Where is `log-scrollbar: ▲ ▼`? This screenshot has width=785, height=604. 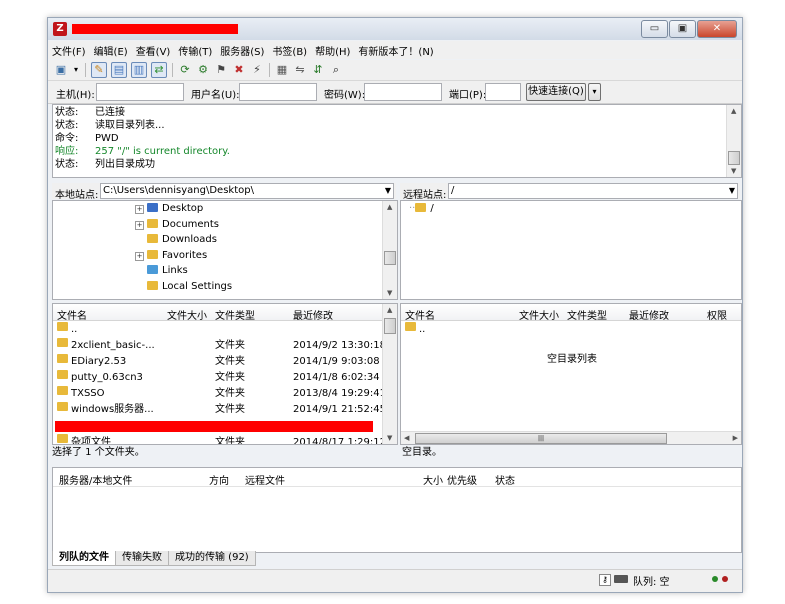
log-scrollbar: ▲ ▼ is located at coordinates (733, 141).